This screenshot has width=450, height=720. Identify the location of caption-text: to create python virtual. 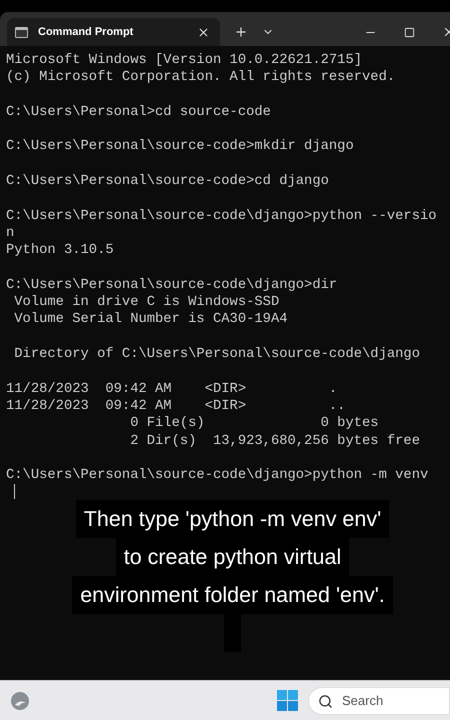
(233, 557).